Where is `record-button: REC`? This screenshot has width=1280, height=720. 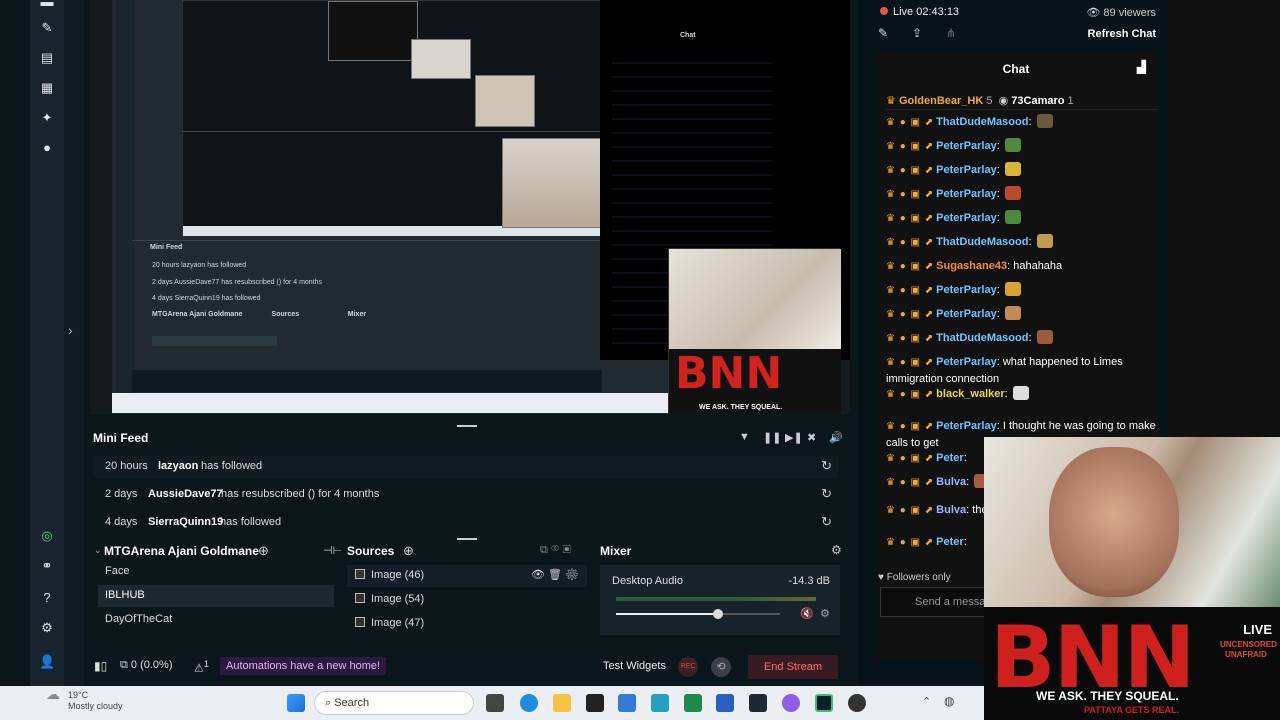
record-button: REC is located at coordinates (688, 667).